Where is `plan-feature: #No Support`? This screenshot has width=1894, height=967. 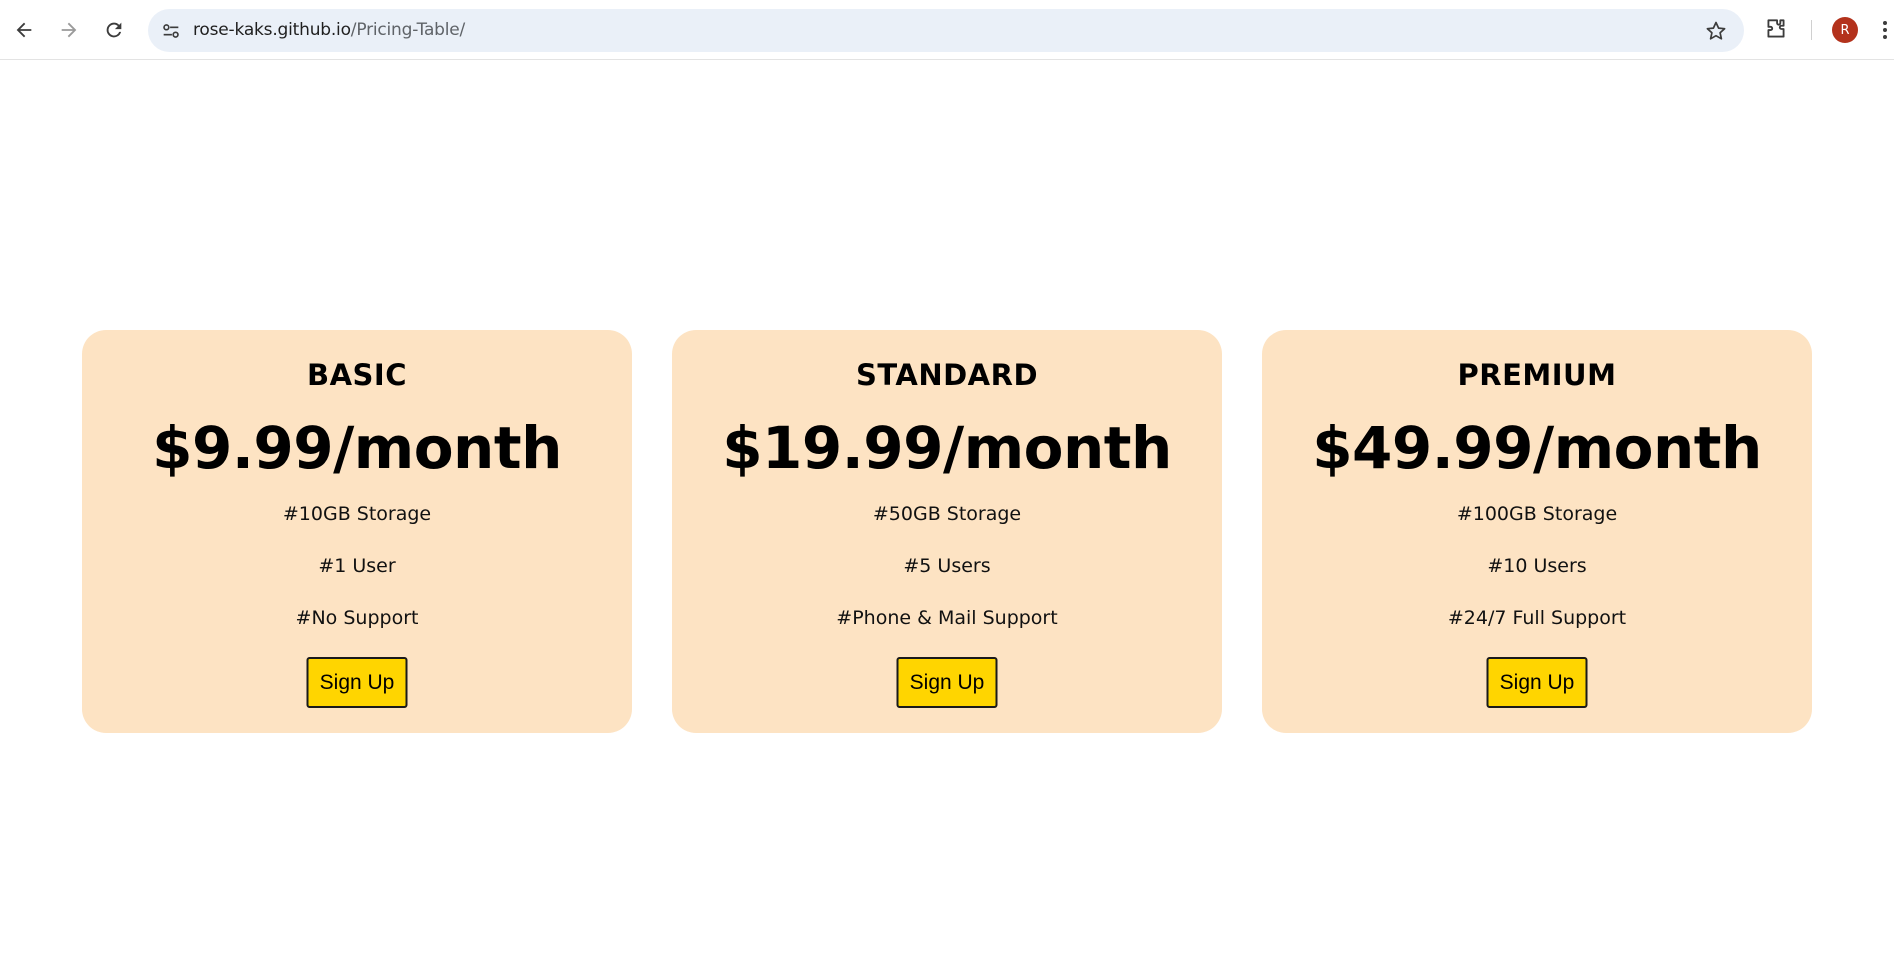 plan-feature: #No Support is located at coordinates (357, 618).